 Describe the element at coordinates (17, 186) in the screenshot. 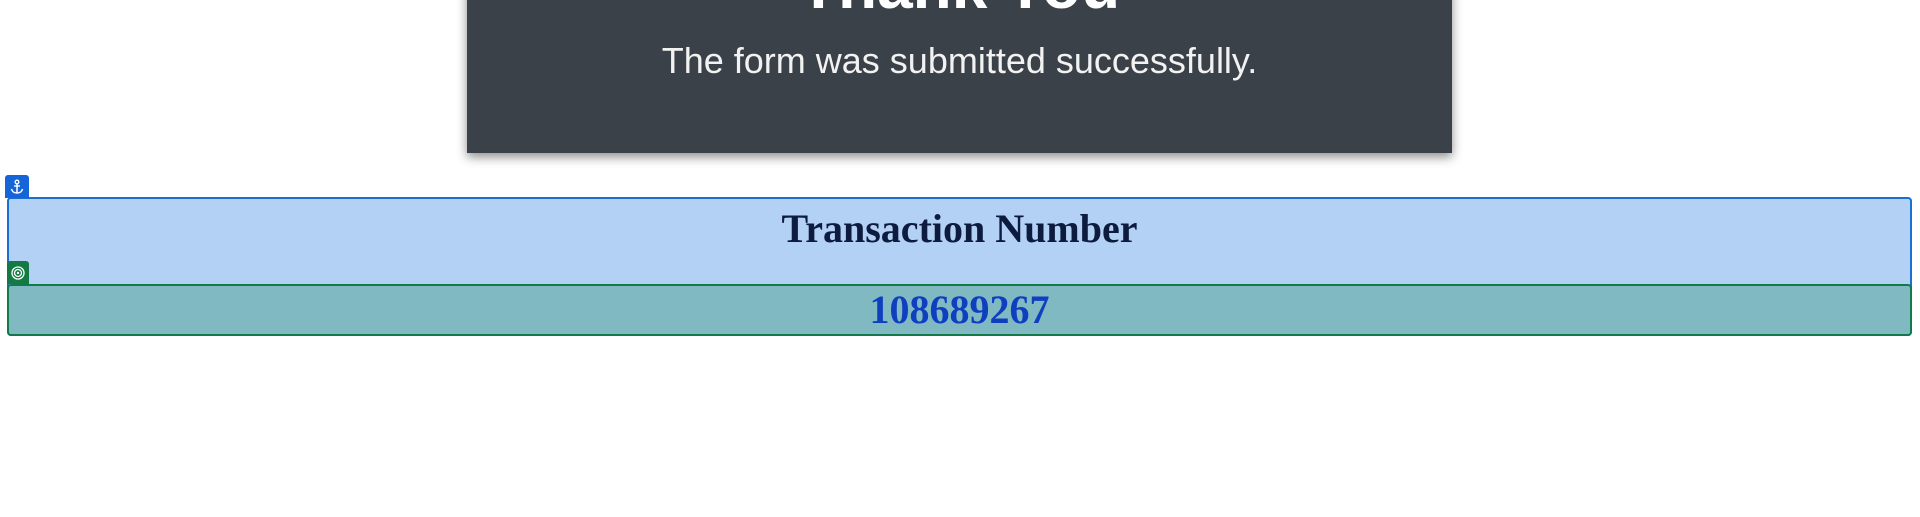

I see `anchor-icon` at that location.